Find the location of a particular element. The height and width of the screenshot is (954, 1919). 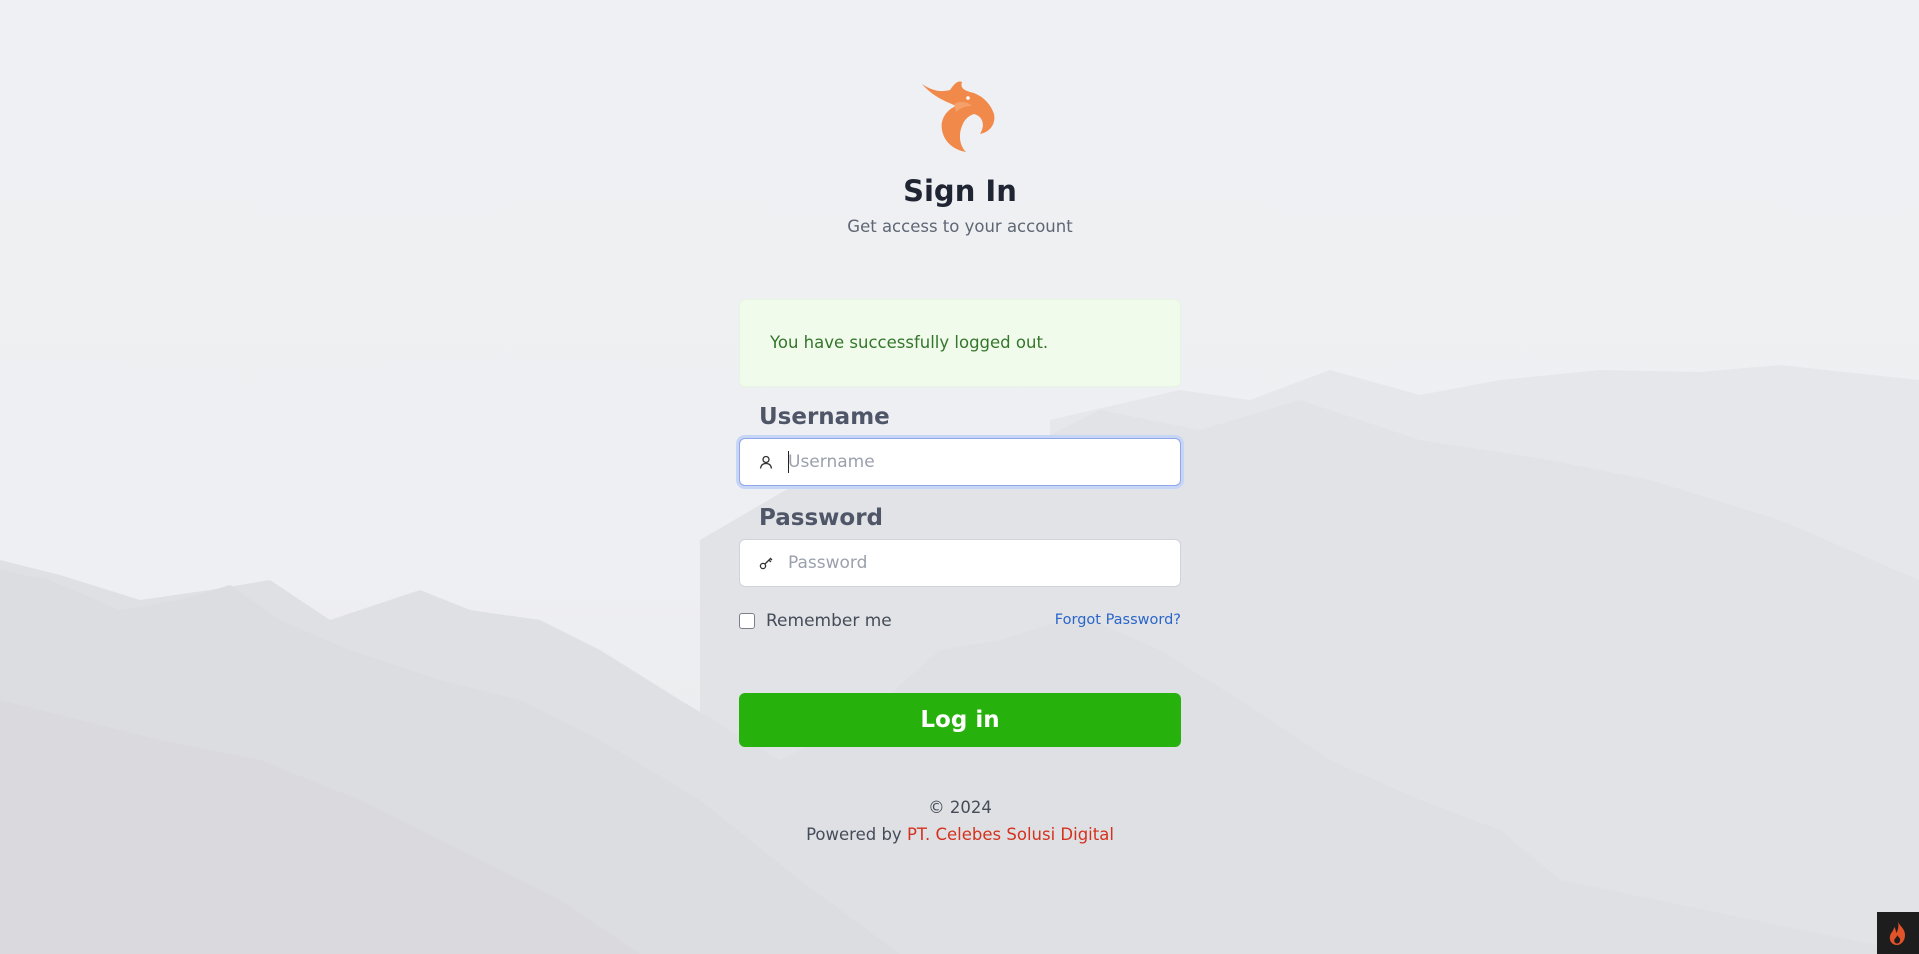

flame-icon is located at coordinates (1897, 933).